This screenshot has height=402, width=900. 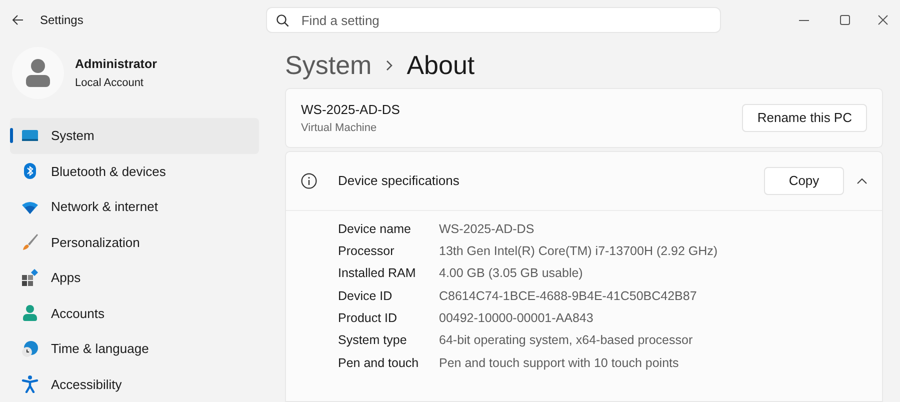 I want to click on info-icon, so click(x=309, y=181).